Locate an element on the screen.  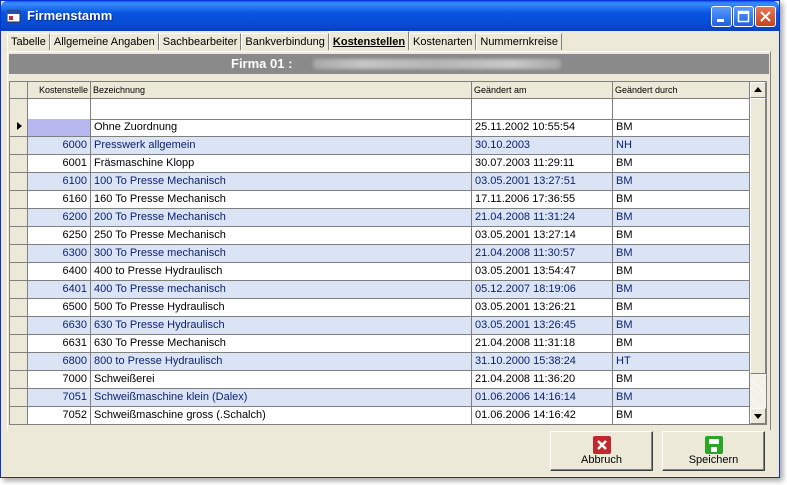
maximize-button is located at coordinates (743, 16).